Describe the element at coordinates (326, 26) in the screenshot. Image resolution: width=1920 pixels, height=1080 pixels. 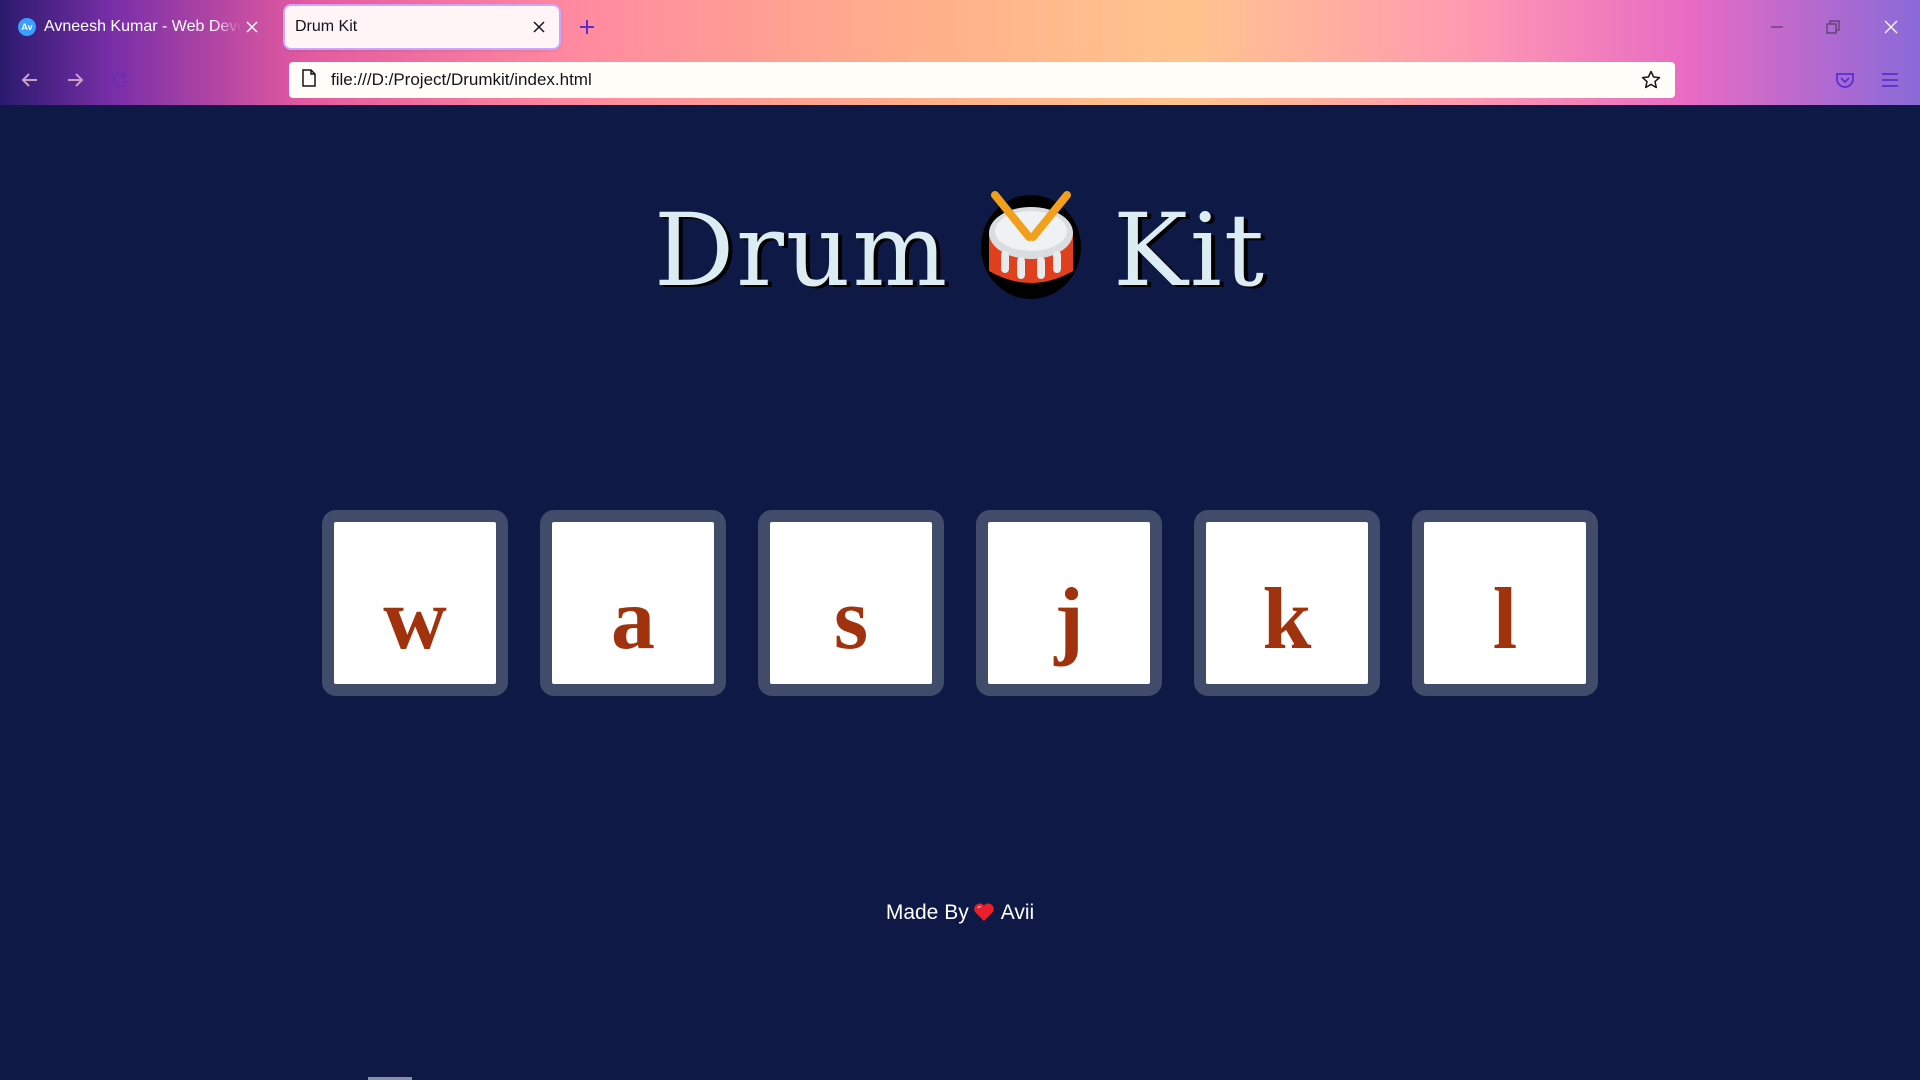
I see `tab-title: Drum Kit` at that location.